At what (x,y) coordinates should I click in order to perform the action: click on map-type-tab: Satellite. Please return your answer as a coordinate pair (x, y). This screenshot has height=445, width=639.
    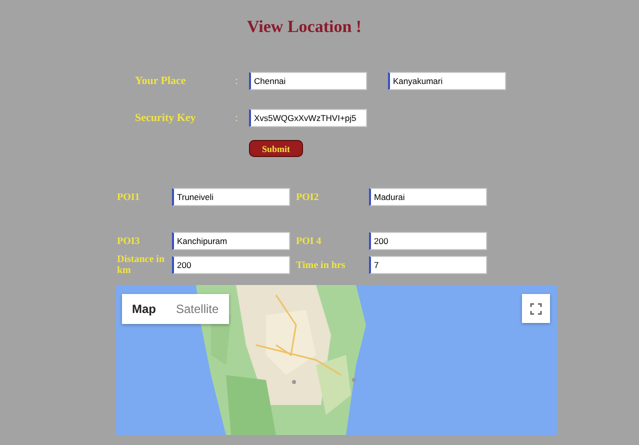
    Looking at the image, I should click on (197, 309).